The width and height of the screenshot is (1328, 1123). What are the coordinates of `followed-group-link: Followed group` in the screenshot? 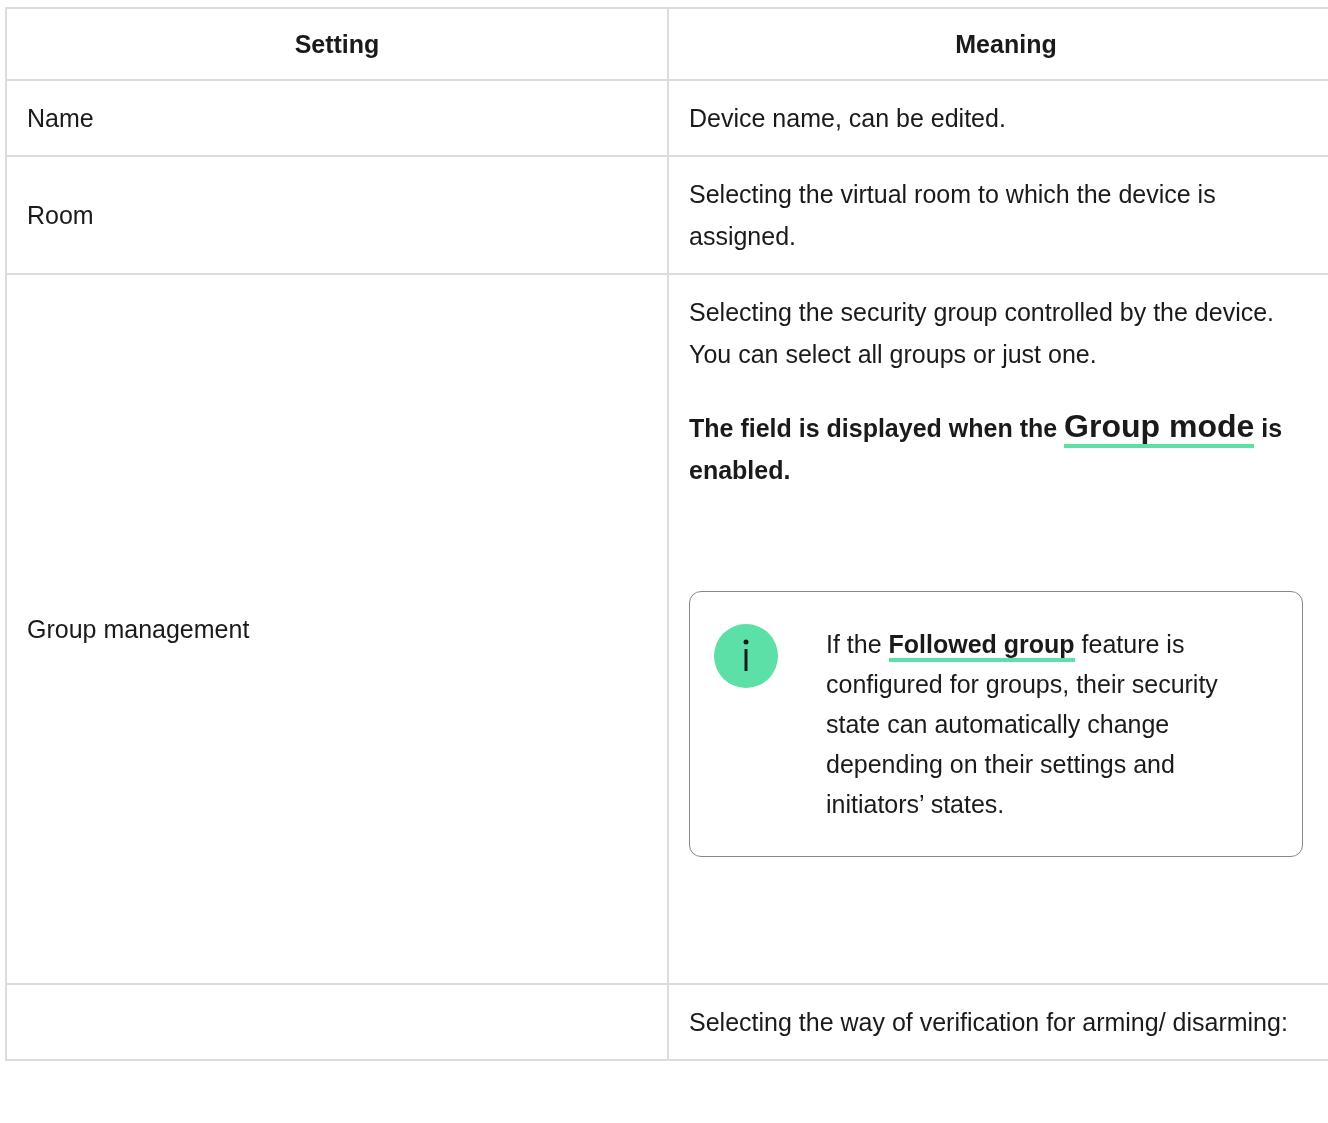 It's located at (981, 646).